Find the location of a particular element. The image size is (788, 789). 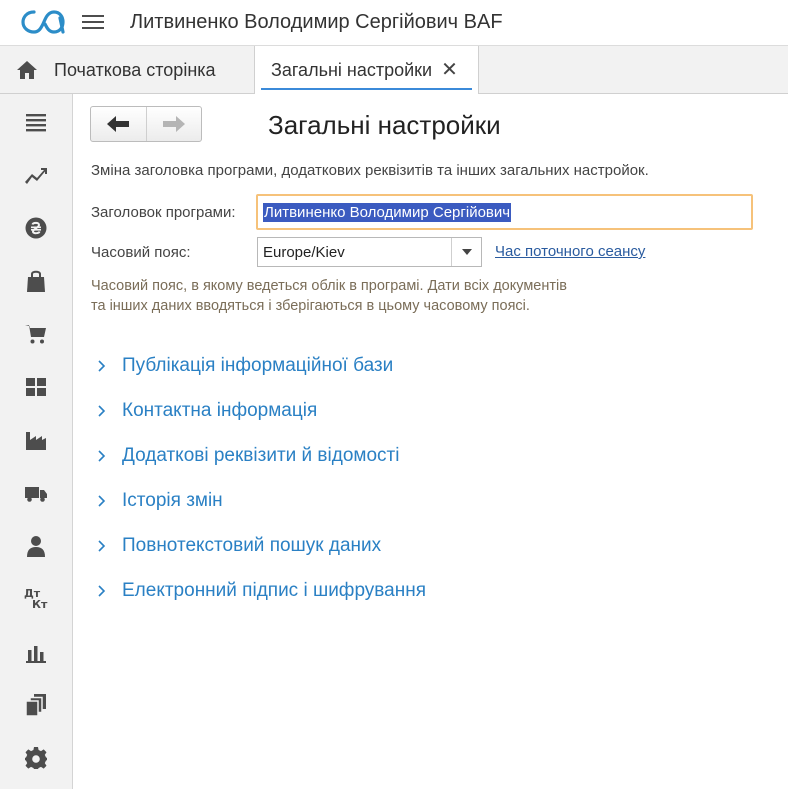

section-contact-info: Контактна інформація is located at coordinates (206, 411).